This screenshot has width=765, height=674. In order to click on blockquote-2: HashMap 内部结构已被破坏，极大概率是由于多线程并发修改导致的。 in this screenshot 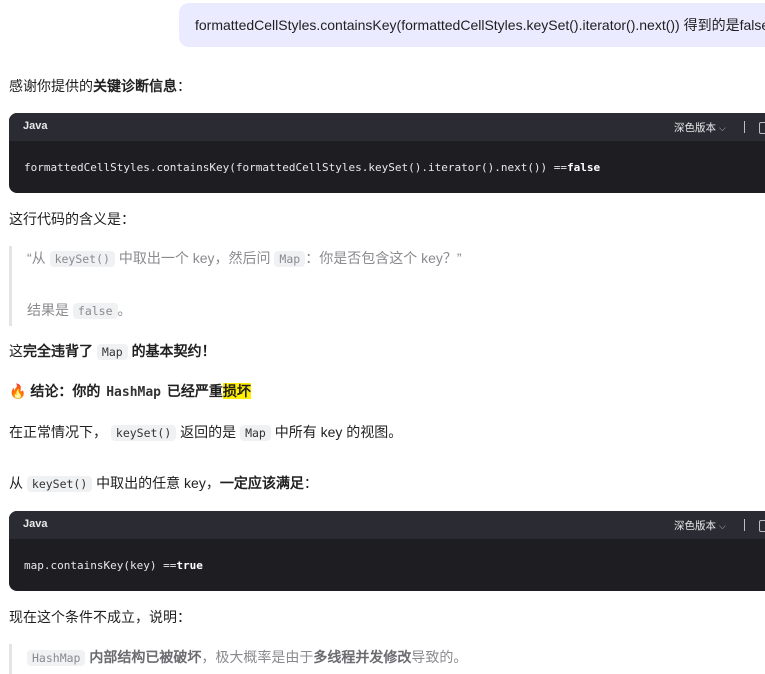, I will do `click(238, 659)`.